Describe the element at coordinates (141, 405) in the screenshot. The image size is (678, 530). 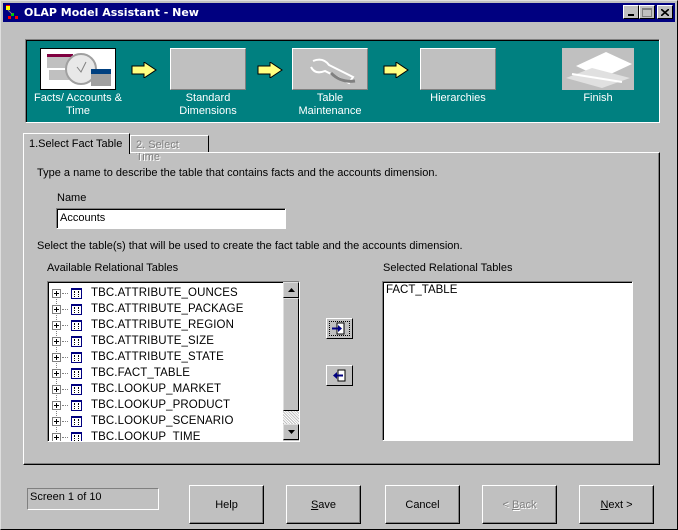
I see `tree-item-table: TBC.LOOKUP_PRODUCT` at that location.